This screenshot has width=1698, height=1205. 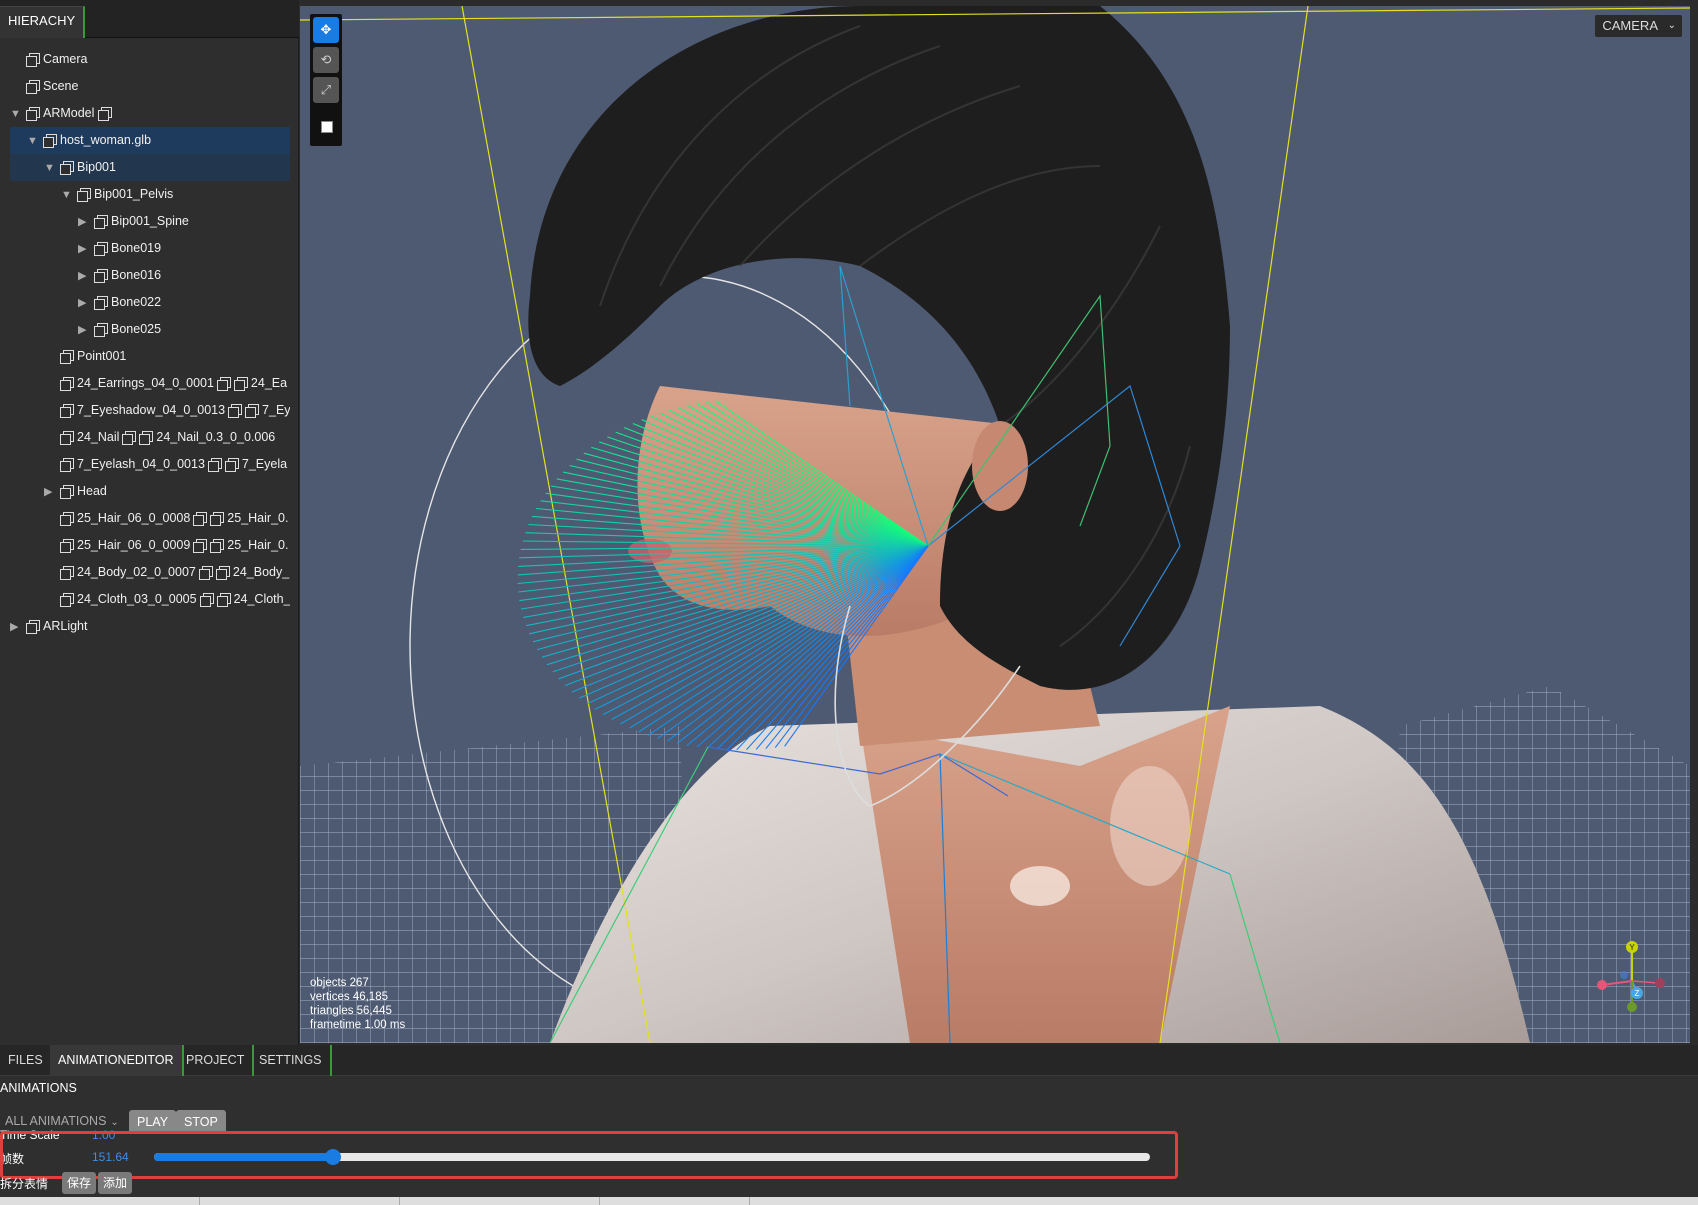 What do you see at coordinates (150, 437) in the screenshot?
I see `tree-item: 24_Nail 24_Nail_0.3_0_0.006` at bounding box center [150, 437].